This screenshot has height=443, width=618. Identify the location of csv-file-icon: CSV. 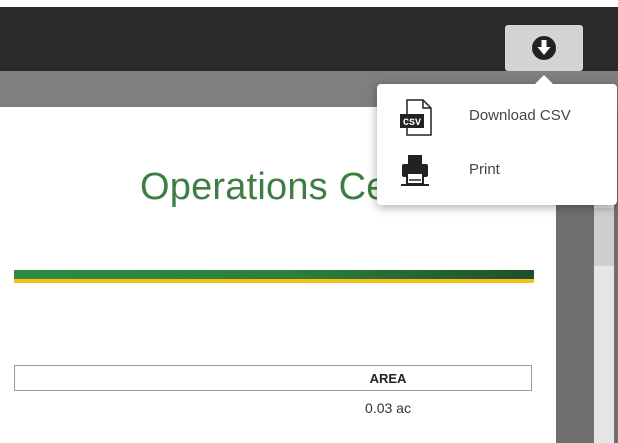
(417, 120).